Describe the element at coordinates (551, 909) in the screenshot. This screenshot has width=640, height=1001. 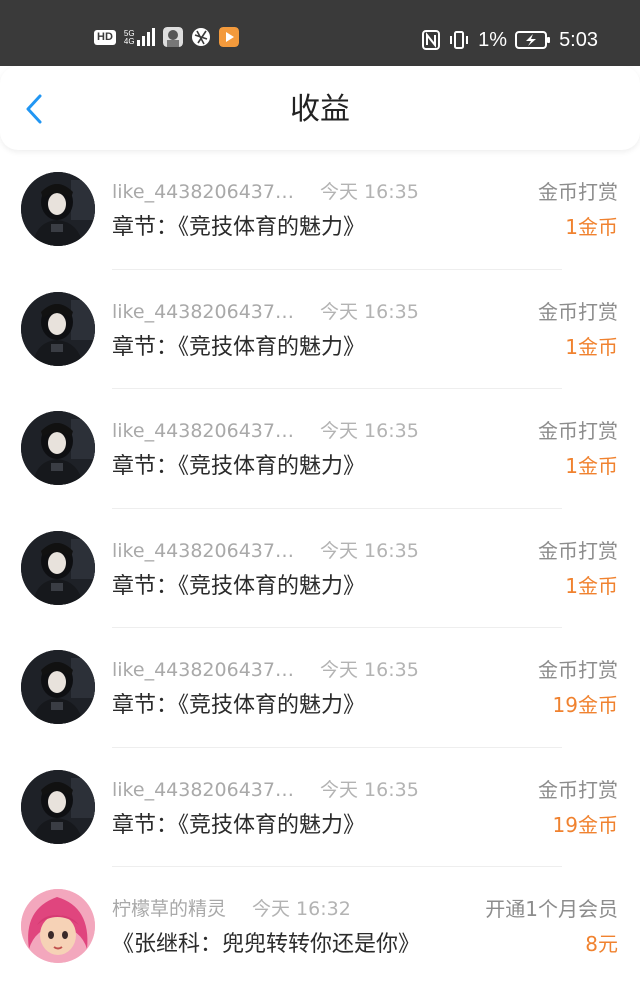
I see `earning-type: 开通1个月会员` at that location.